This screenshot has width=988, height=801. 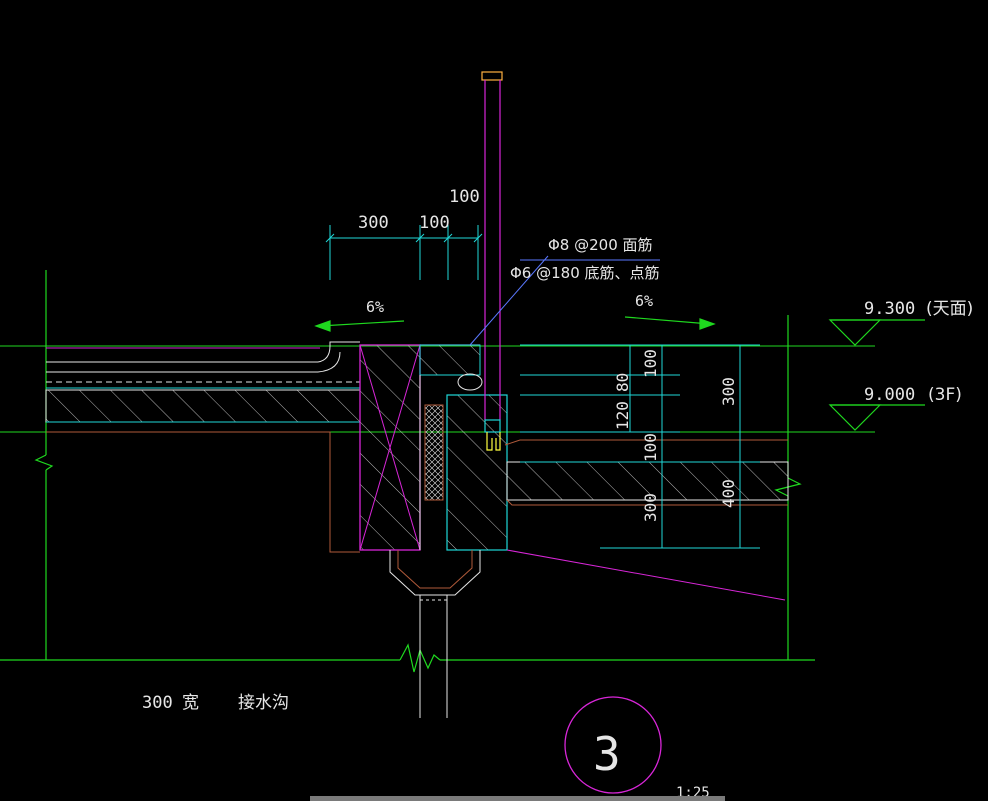 What do you see at coordinates (650, 447) in the screenshot?
I see `dim-right-100-b: 100` at bounding box center [650, 447].